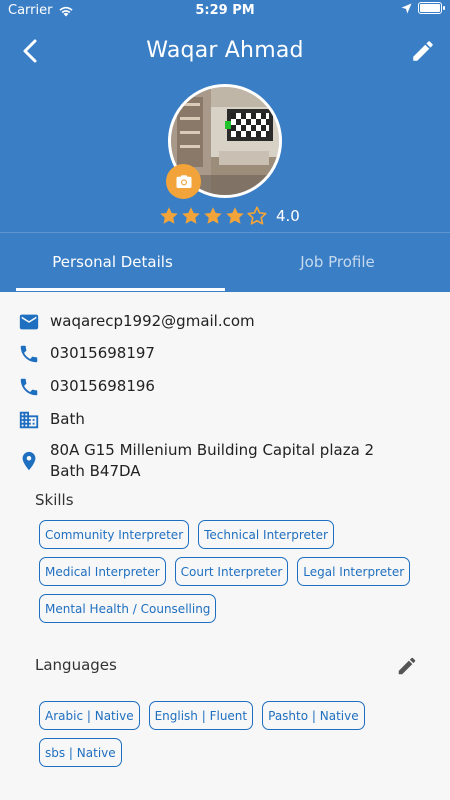 Image resolution: width=450 pixels, height=800 pixels. What do you see at coordinates (112, 262) in the screenshot?
I see `tab-personal-details: Personal Details` at bounding box center [112, 262].